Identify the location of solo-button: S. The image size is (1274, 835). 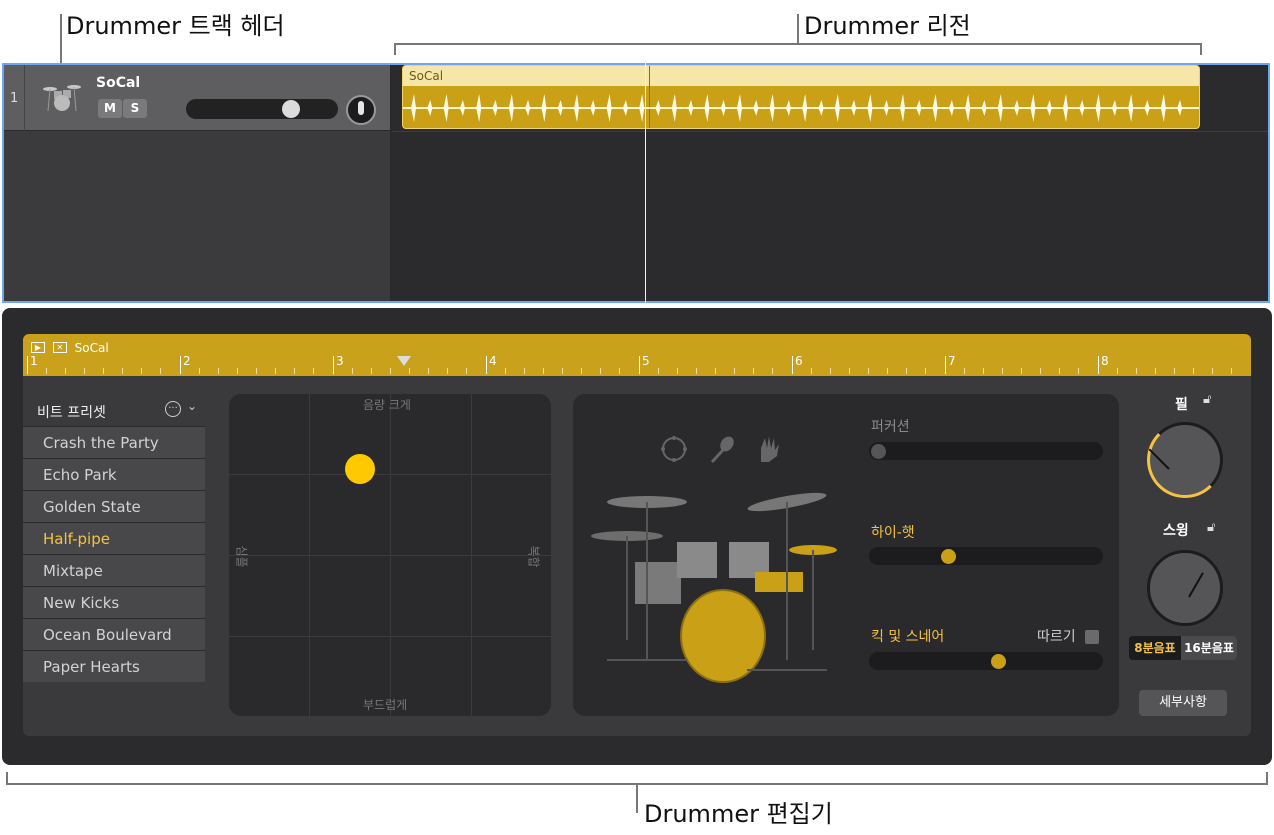
(135, 108).